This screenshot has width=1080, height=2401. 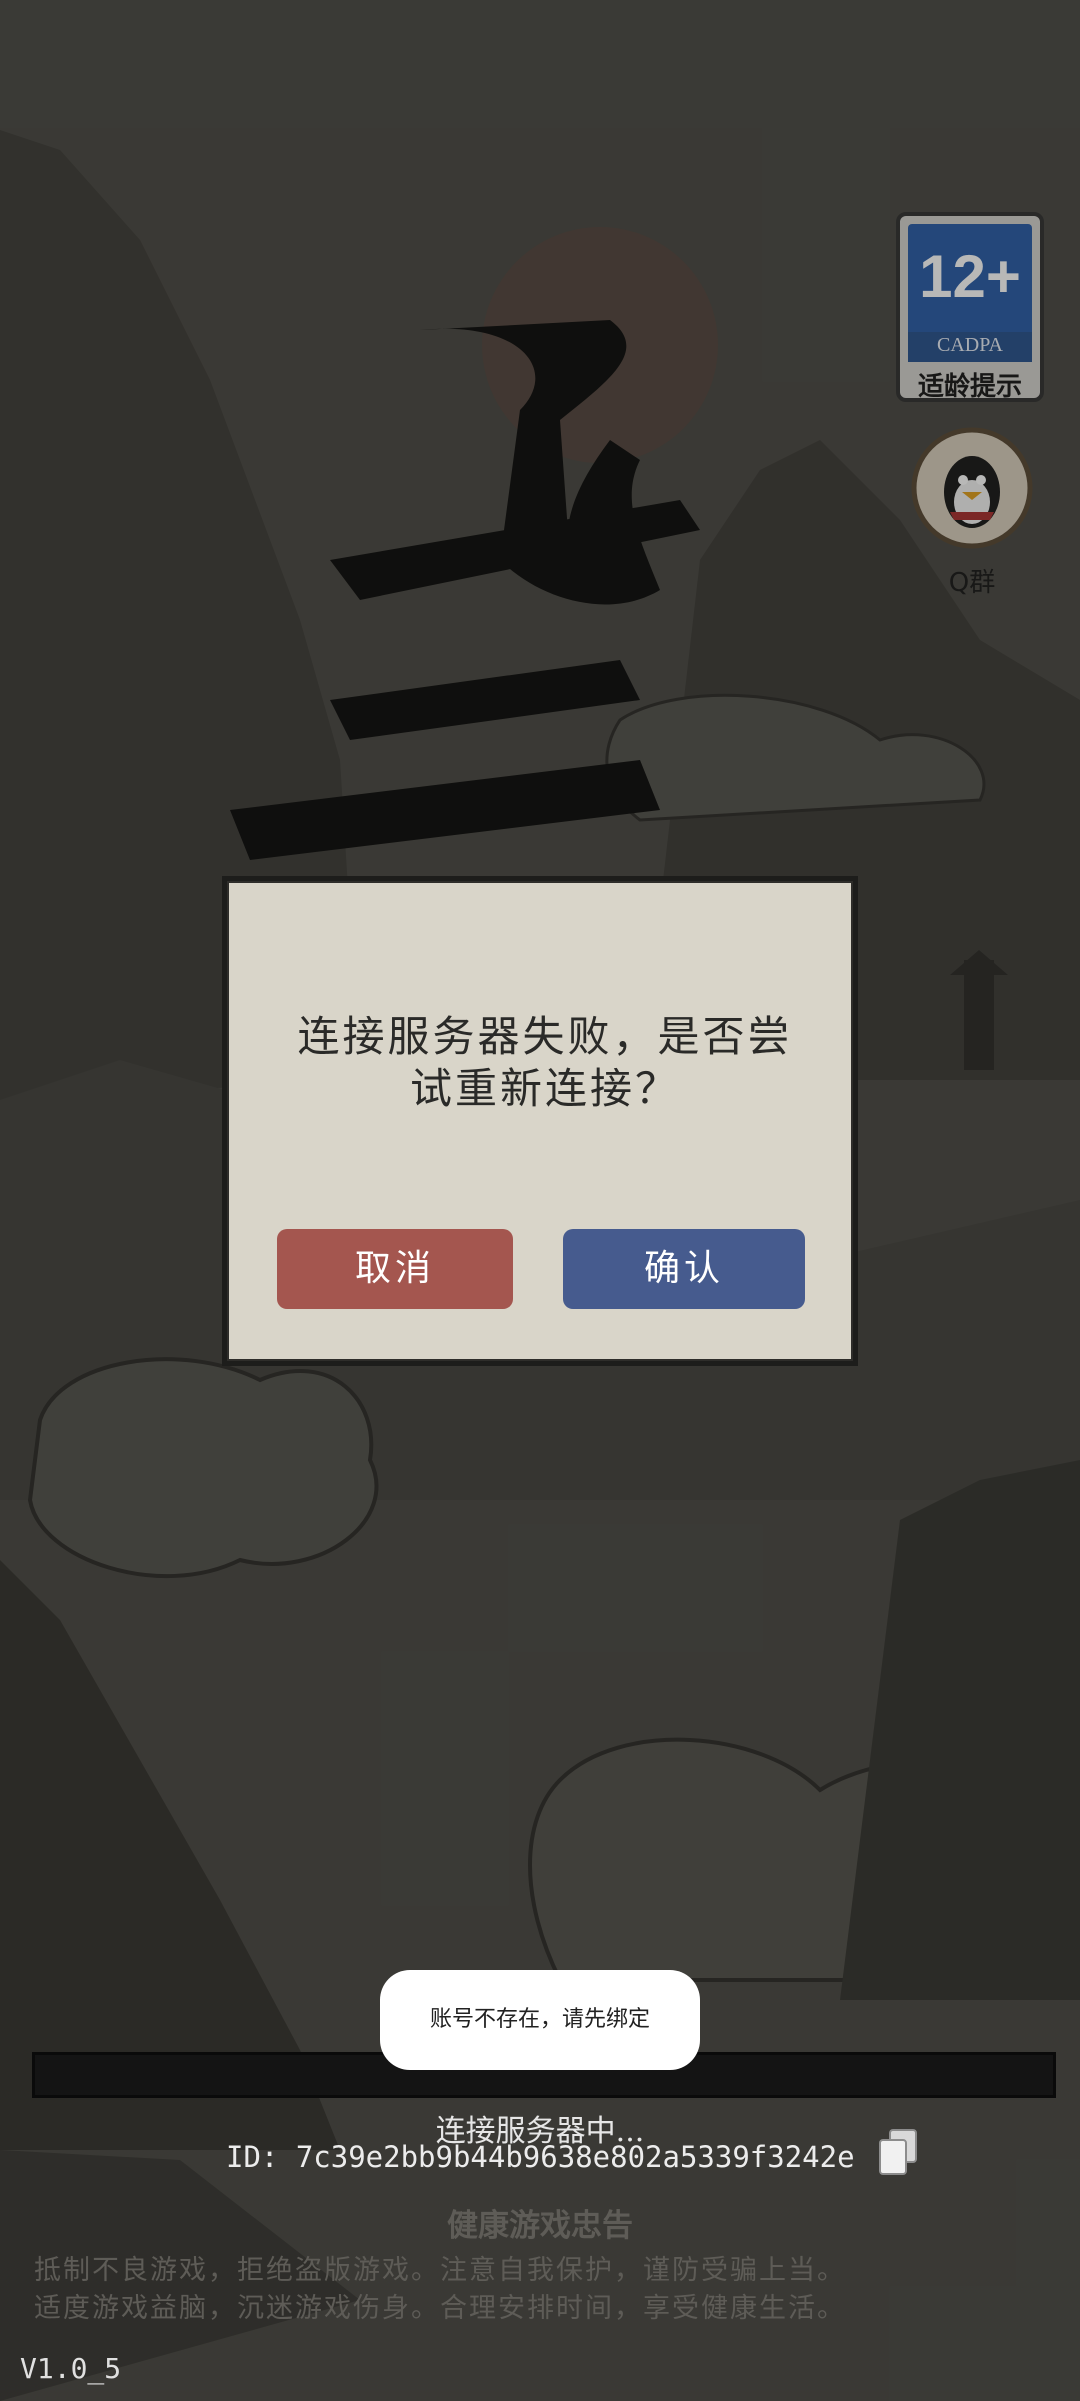 I want to click on version-label: V1.0_5, so click(x=71, y=2368).